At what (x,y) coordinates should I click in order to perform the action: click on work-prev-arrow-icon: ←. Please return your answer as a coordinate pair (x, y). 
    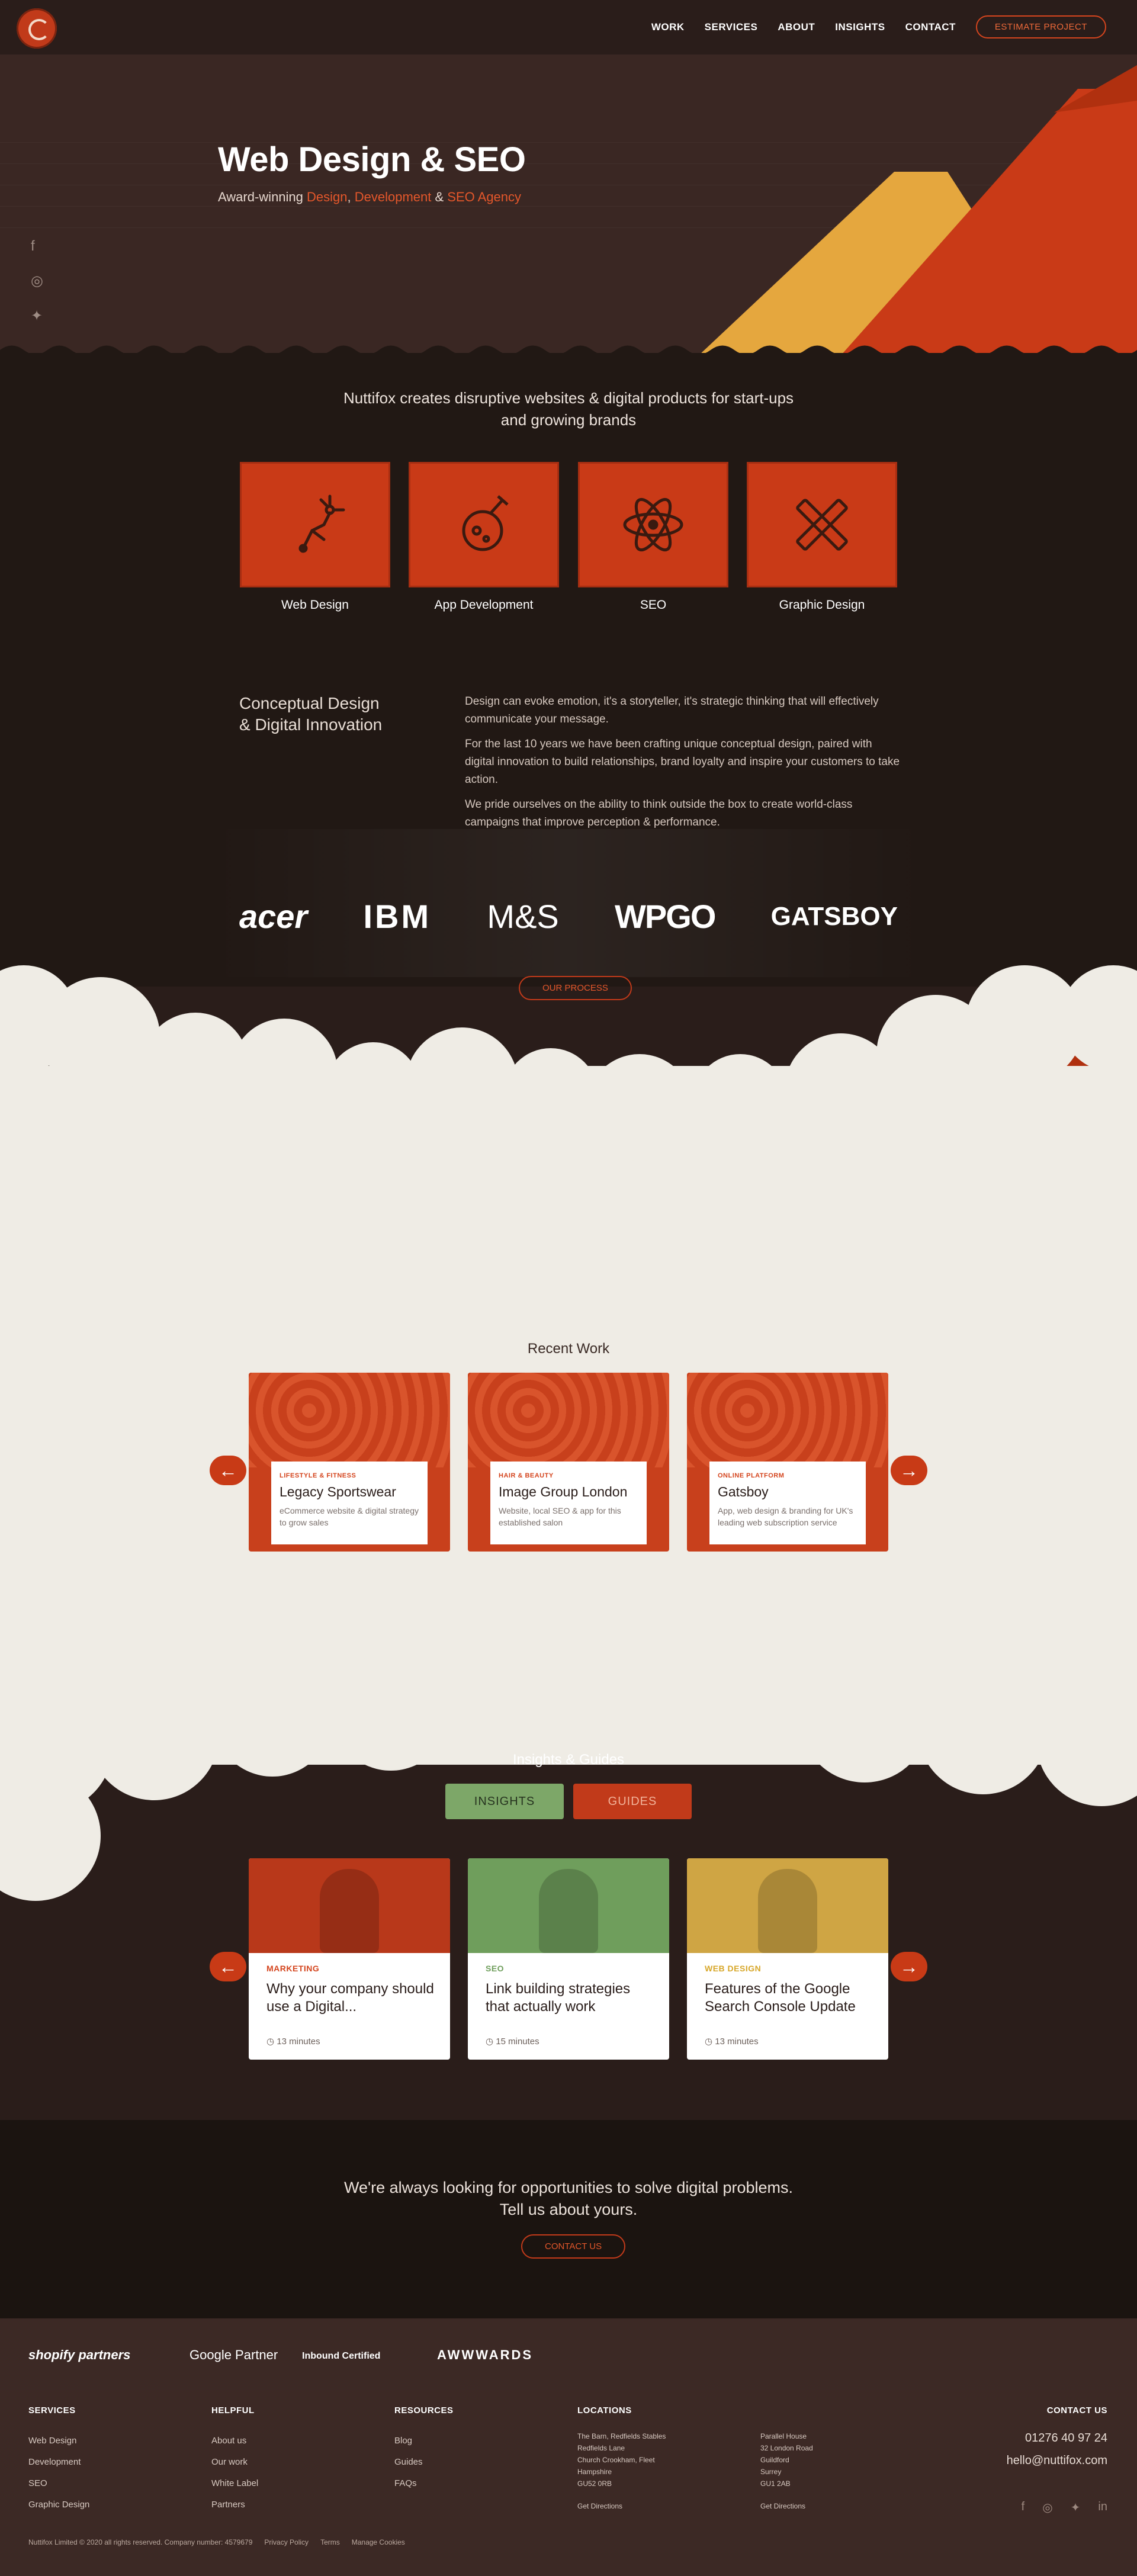
    Looking at the image, I should click on (228, 1470).